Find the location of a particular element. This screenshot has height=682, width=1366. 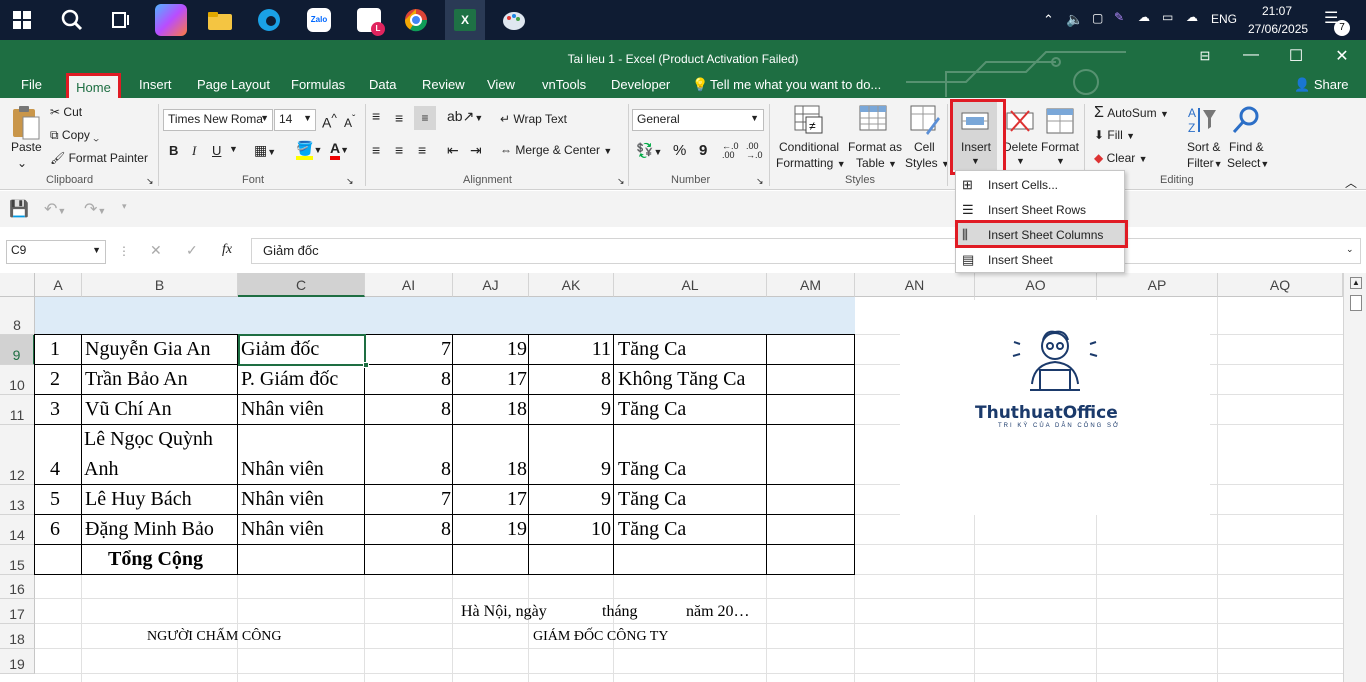

total-label: Tổng Cộng is located at coordinates (155, 559).